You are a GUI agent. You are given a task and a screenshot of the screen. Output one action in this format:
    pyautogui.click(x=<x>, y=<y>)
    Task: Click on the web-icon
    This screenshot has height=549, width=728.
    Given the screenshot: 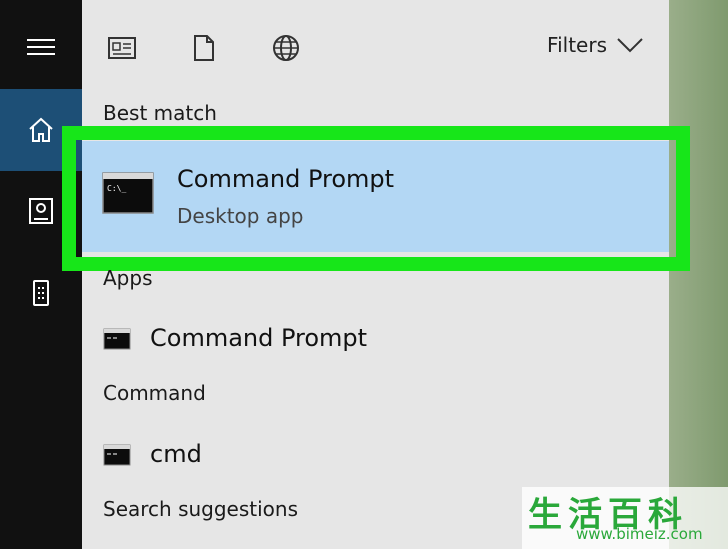 What is the action you would take?
    pyautogui.click(x=286, y=48)
    